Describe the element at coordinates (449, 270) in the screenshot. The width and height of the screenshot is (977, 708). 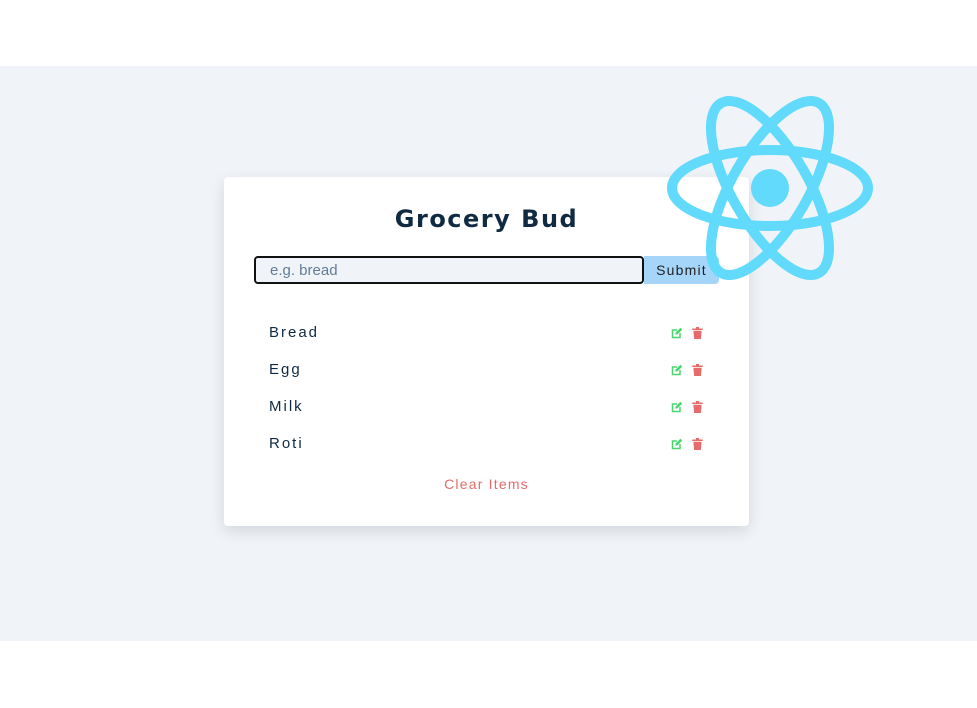
I see `grocery-input` at that location.